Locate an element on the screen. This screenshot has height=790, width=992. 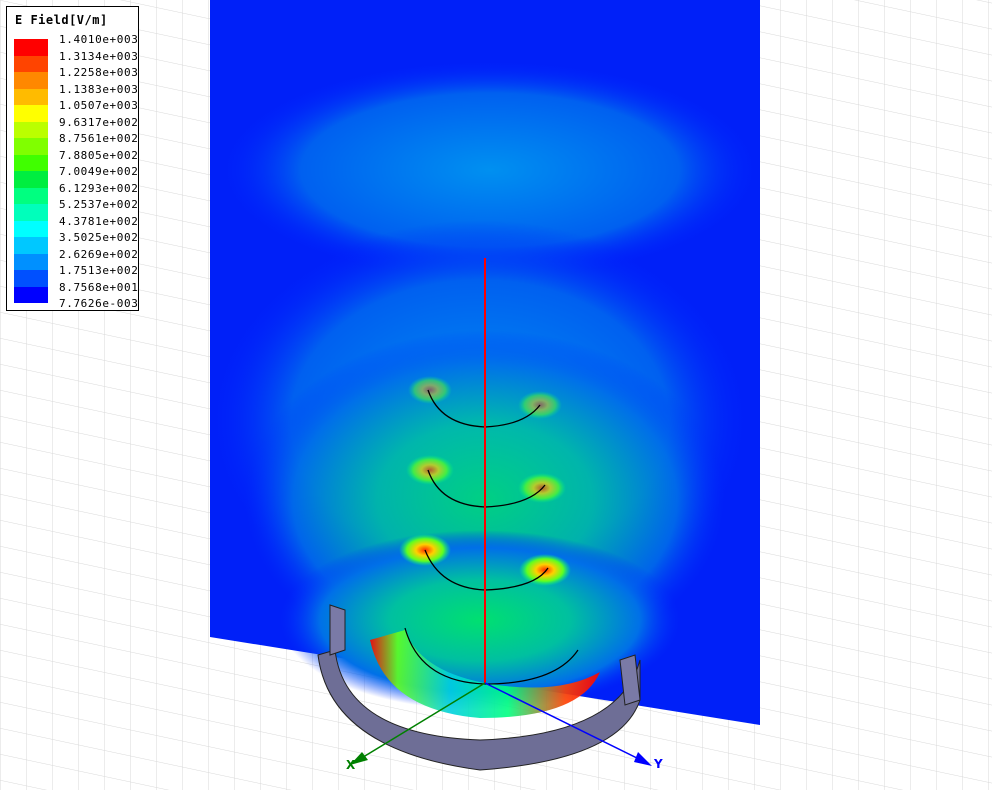
legend-color-scale is located at coordinates (31, 171).